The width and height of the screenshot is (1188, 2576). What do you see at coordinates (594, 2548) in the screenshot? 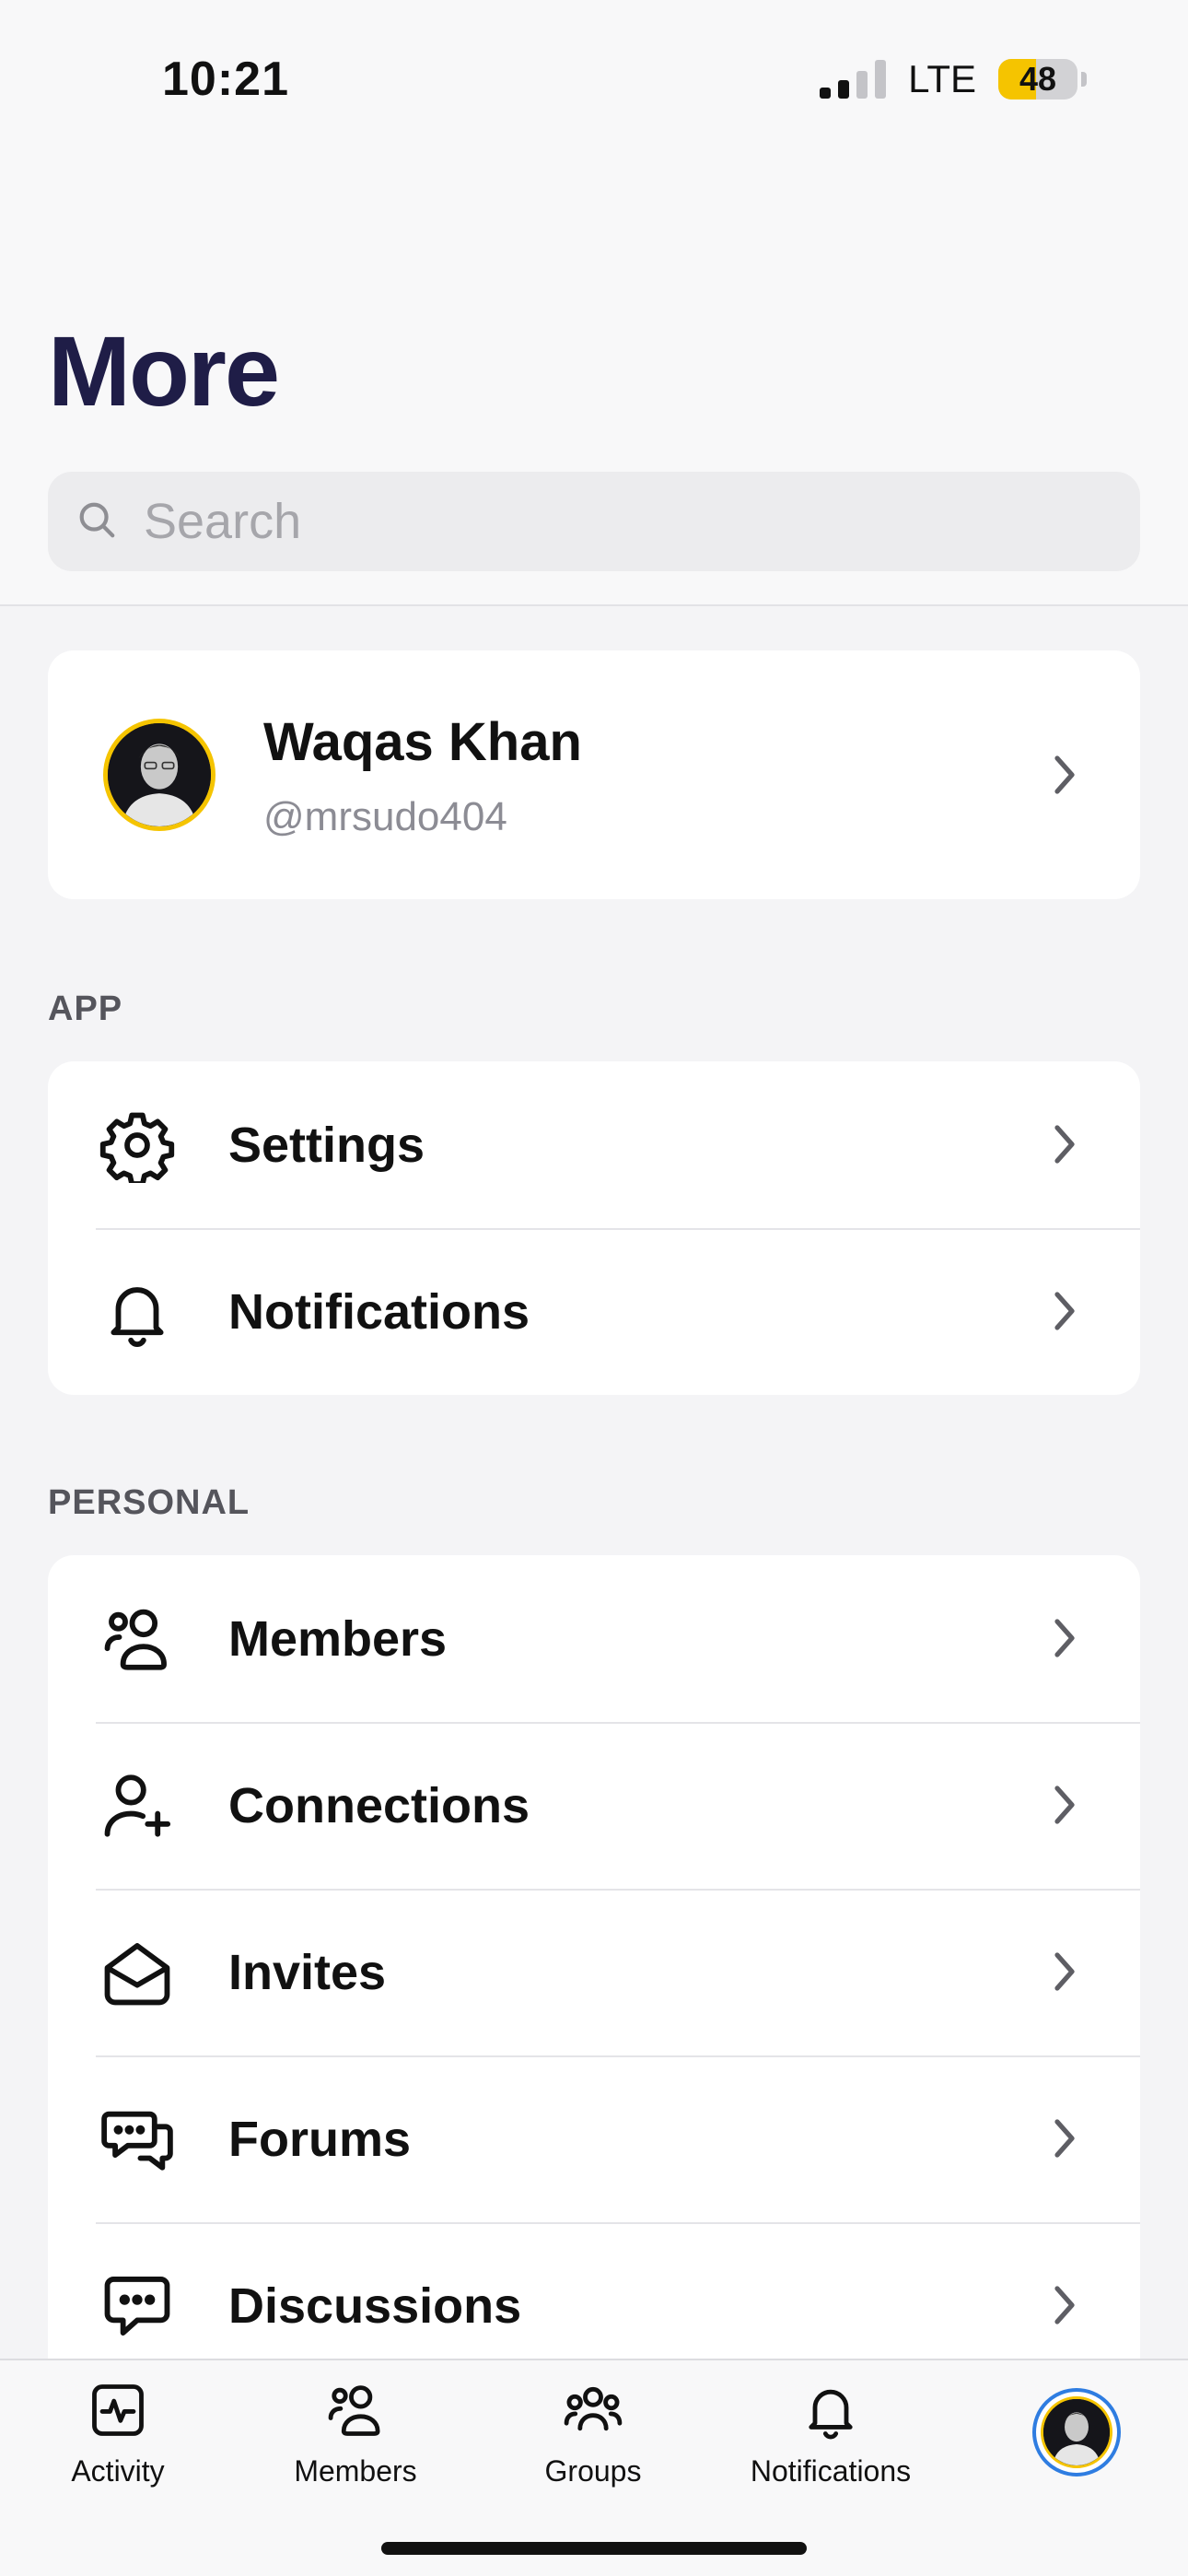
I see `home-indicator` at bounding box center [594, 2548].